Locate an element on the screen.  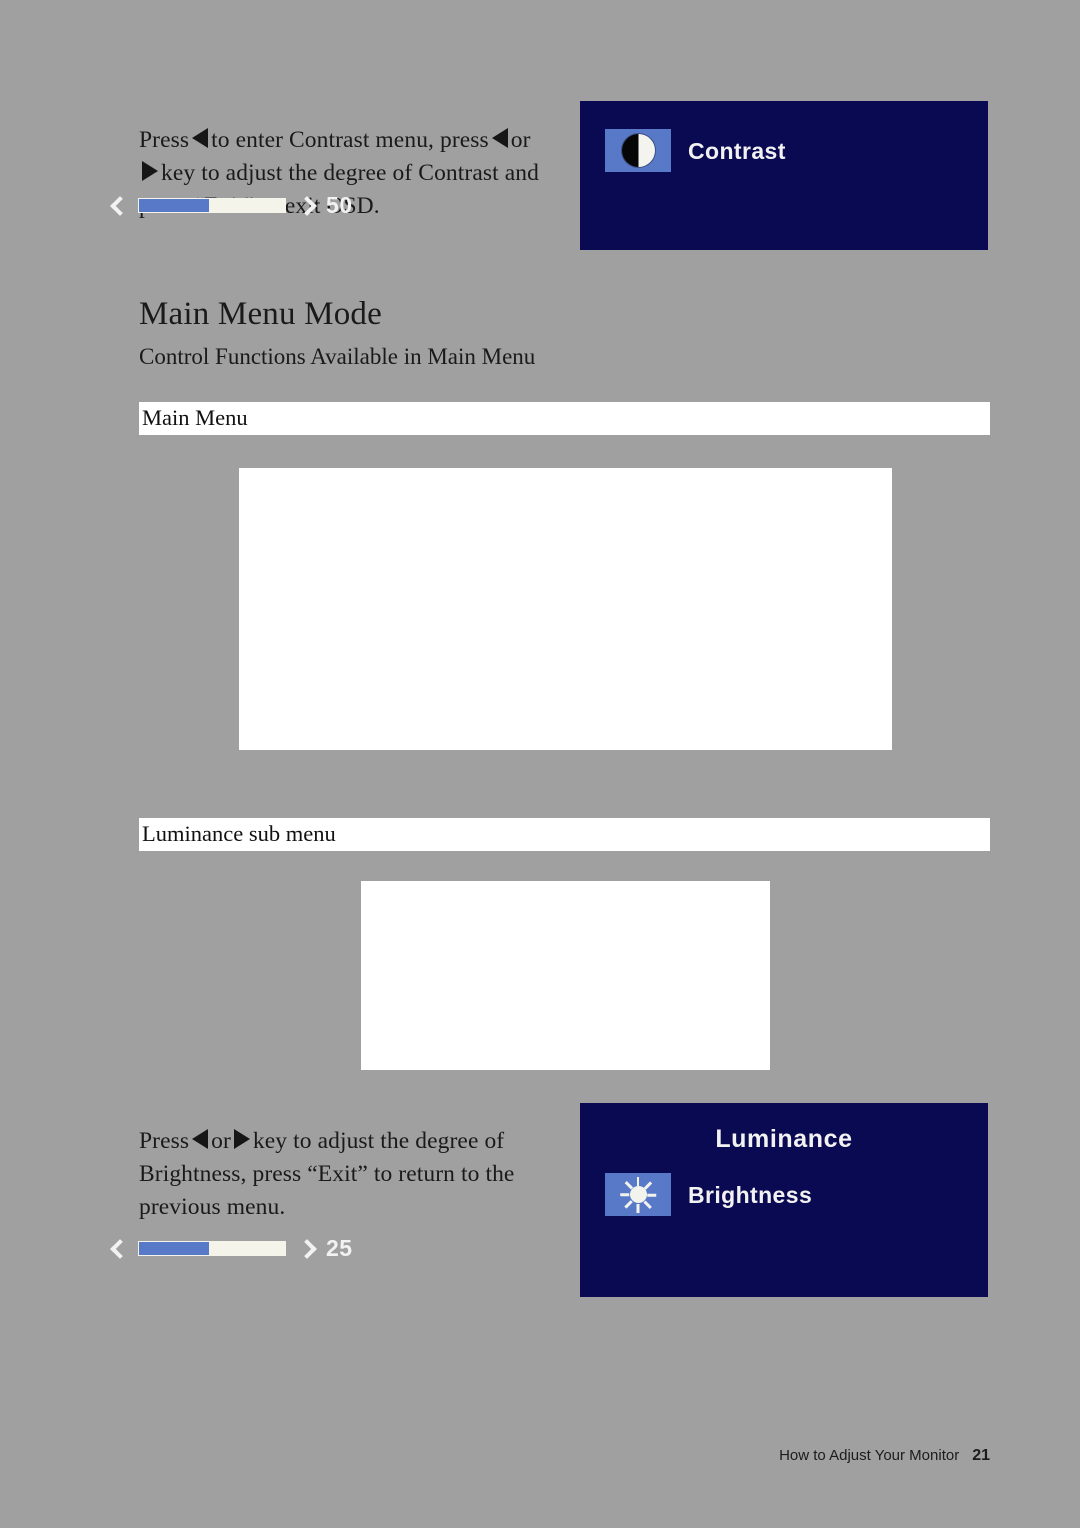
brightness-slider-fill is located at coordinates (174, 1248).